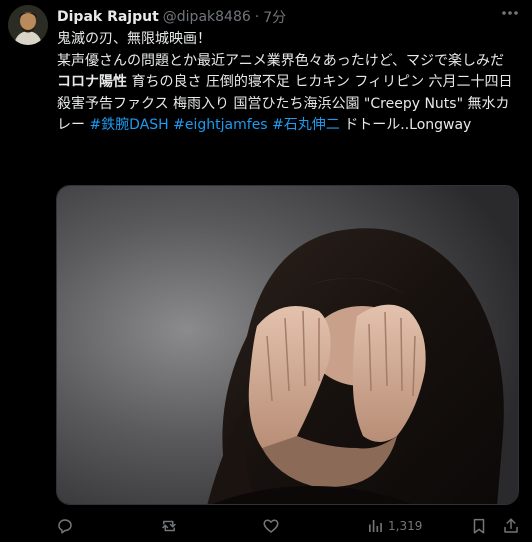 This screenshot has width=532, height=542. Describe the element at coordinates (274, 17) in the screenshot. I see `post-time: 7分` at that location.